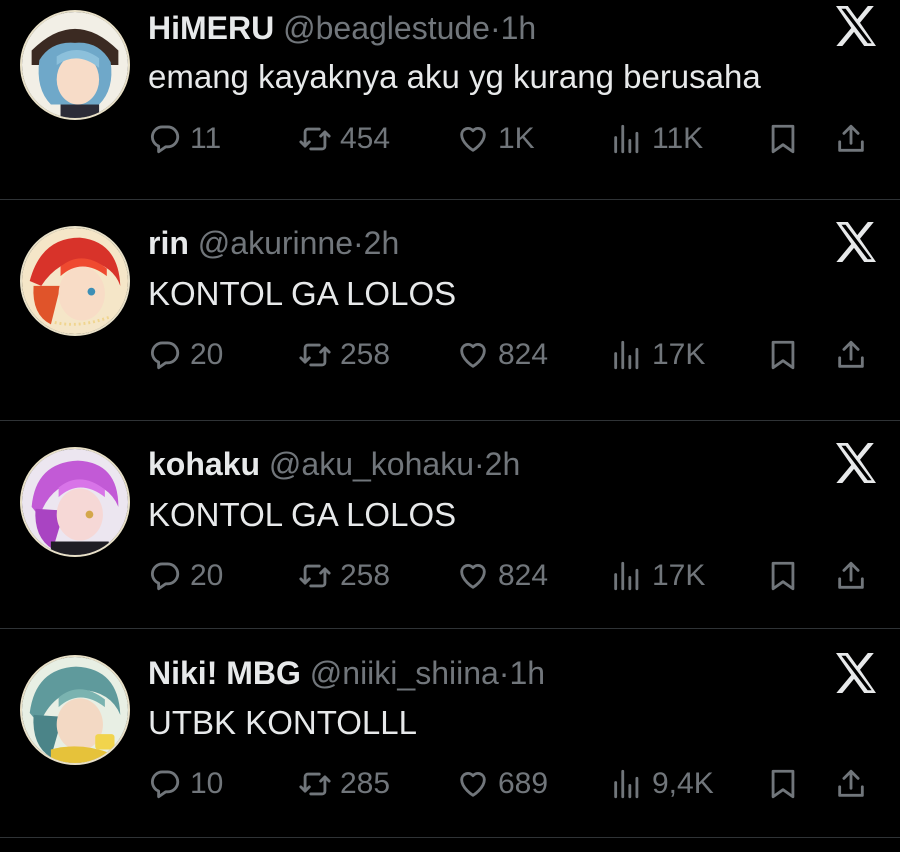 This screenshot has height=852, width=900. I want to click on retweet-button: 454, so click(344, 139).